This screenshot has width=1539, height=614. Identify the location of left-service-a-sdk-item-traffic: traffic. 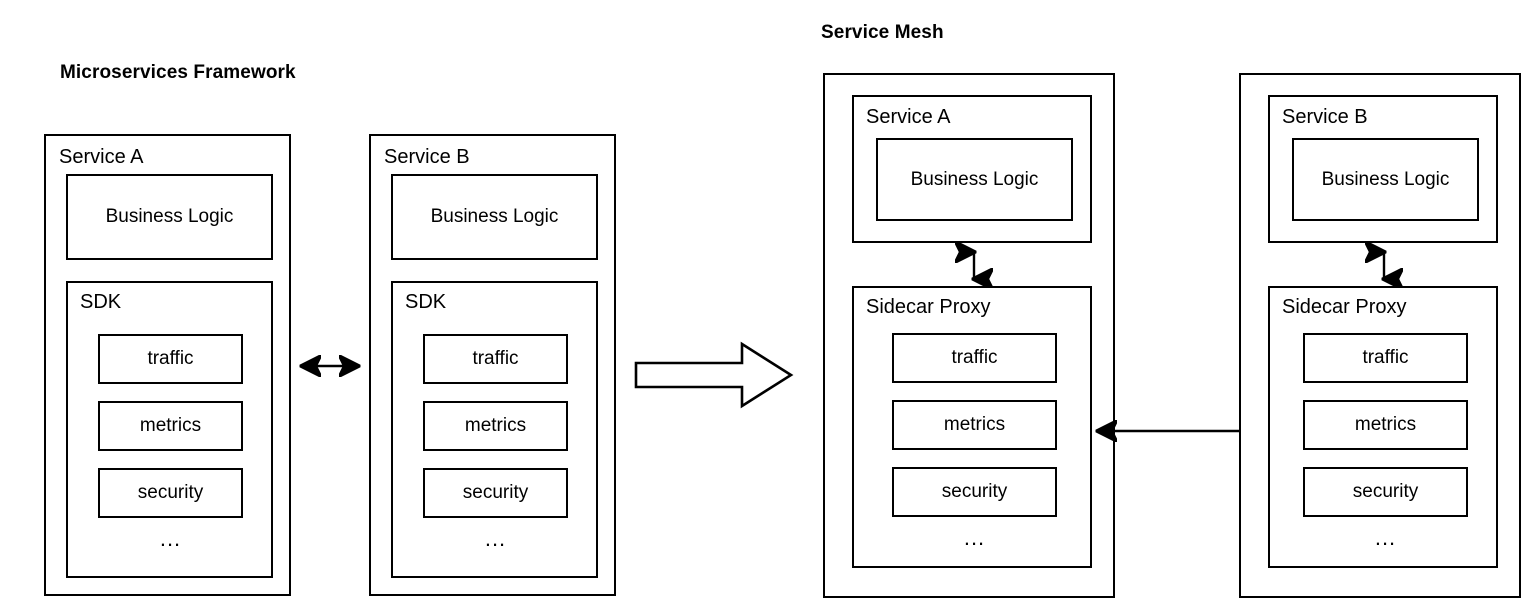
(170, 359).